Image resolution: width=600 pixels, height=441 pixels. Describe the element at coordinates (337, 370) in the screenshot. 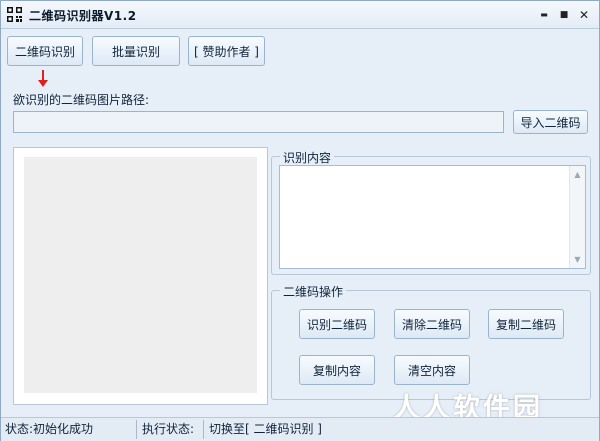

I see `copy-content-button: 复制内容` at that location.